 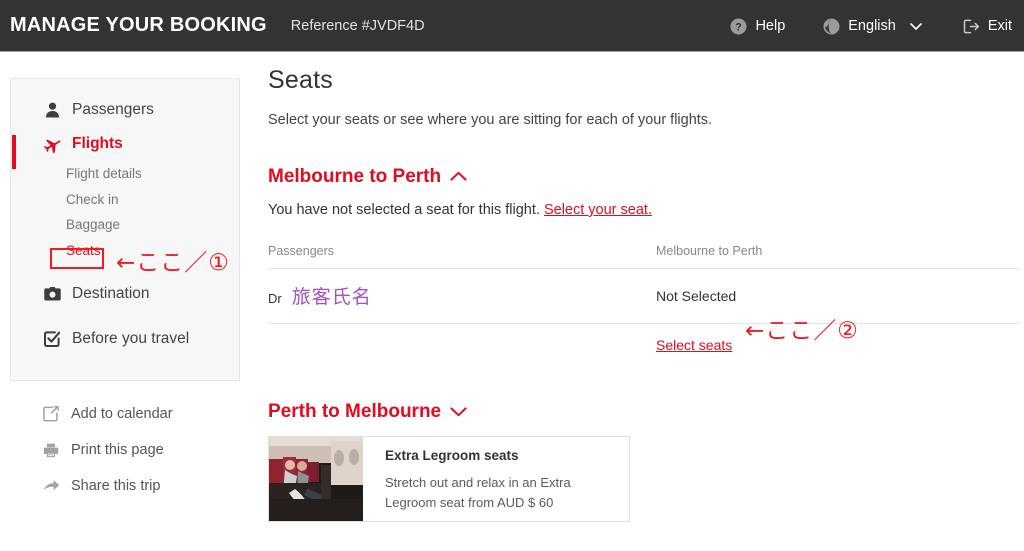 What do you see at coordinates (52, 294) in the screenshot?
I see `camera-icon` at bounding box center [52, 294].